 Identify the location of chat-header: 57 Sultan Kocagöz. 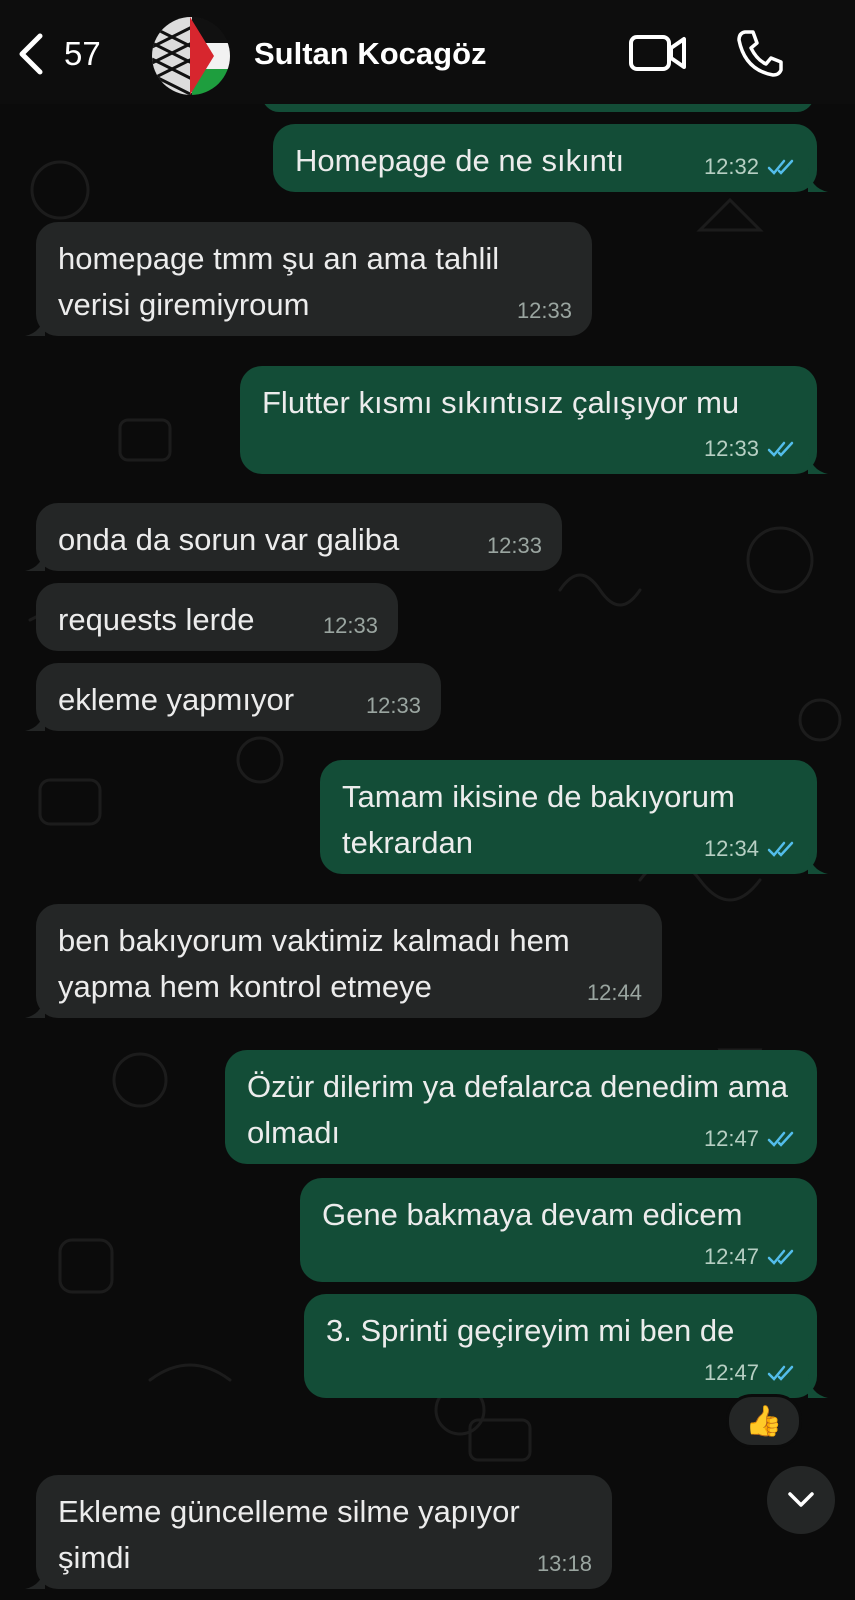
(427, 52).